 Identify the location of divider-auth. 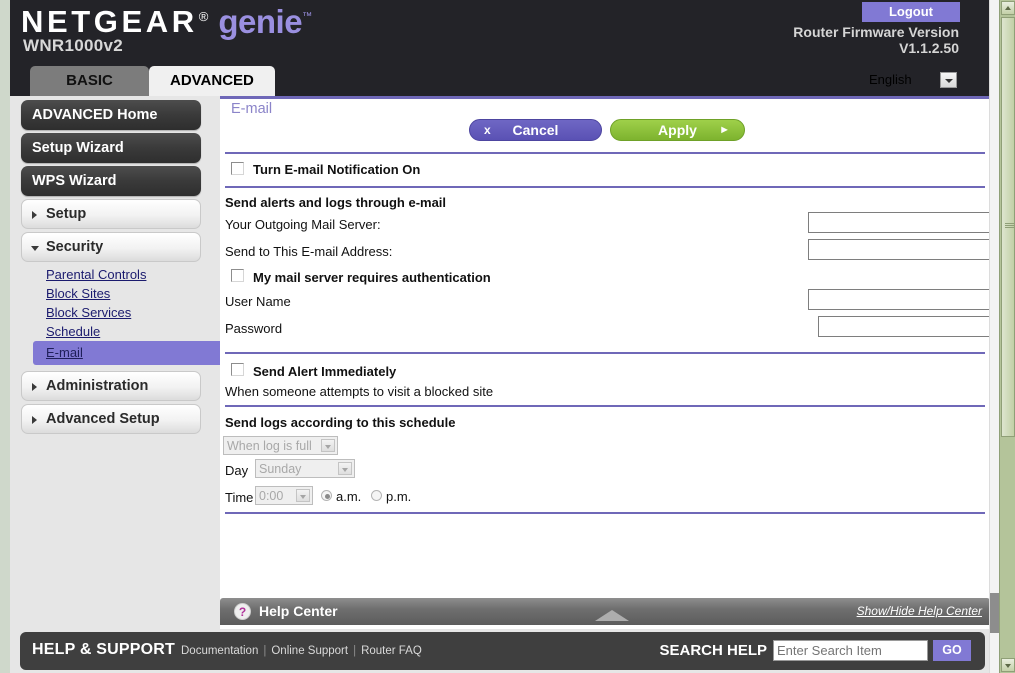
(605, 353).